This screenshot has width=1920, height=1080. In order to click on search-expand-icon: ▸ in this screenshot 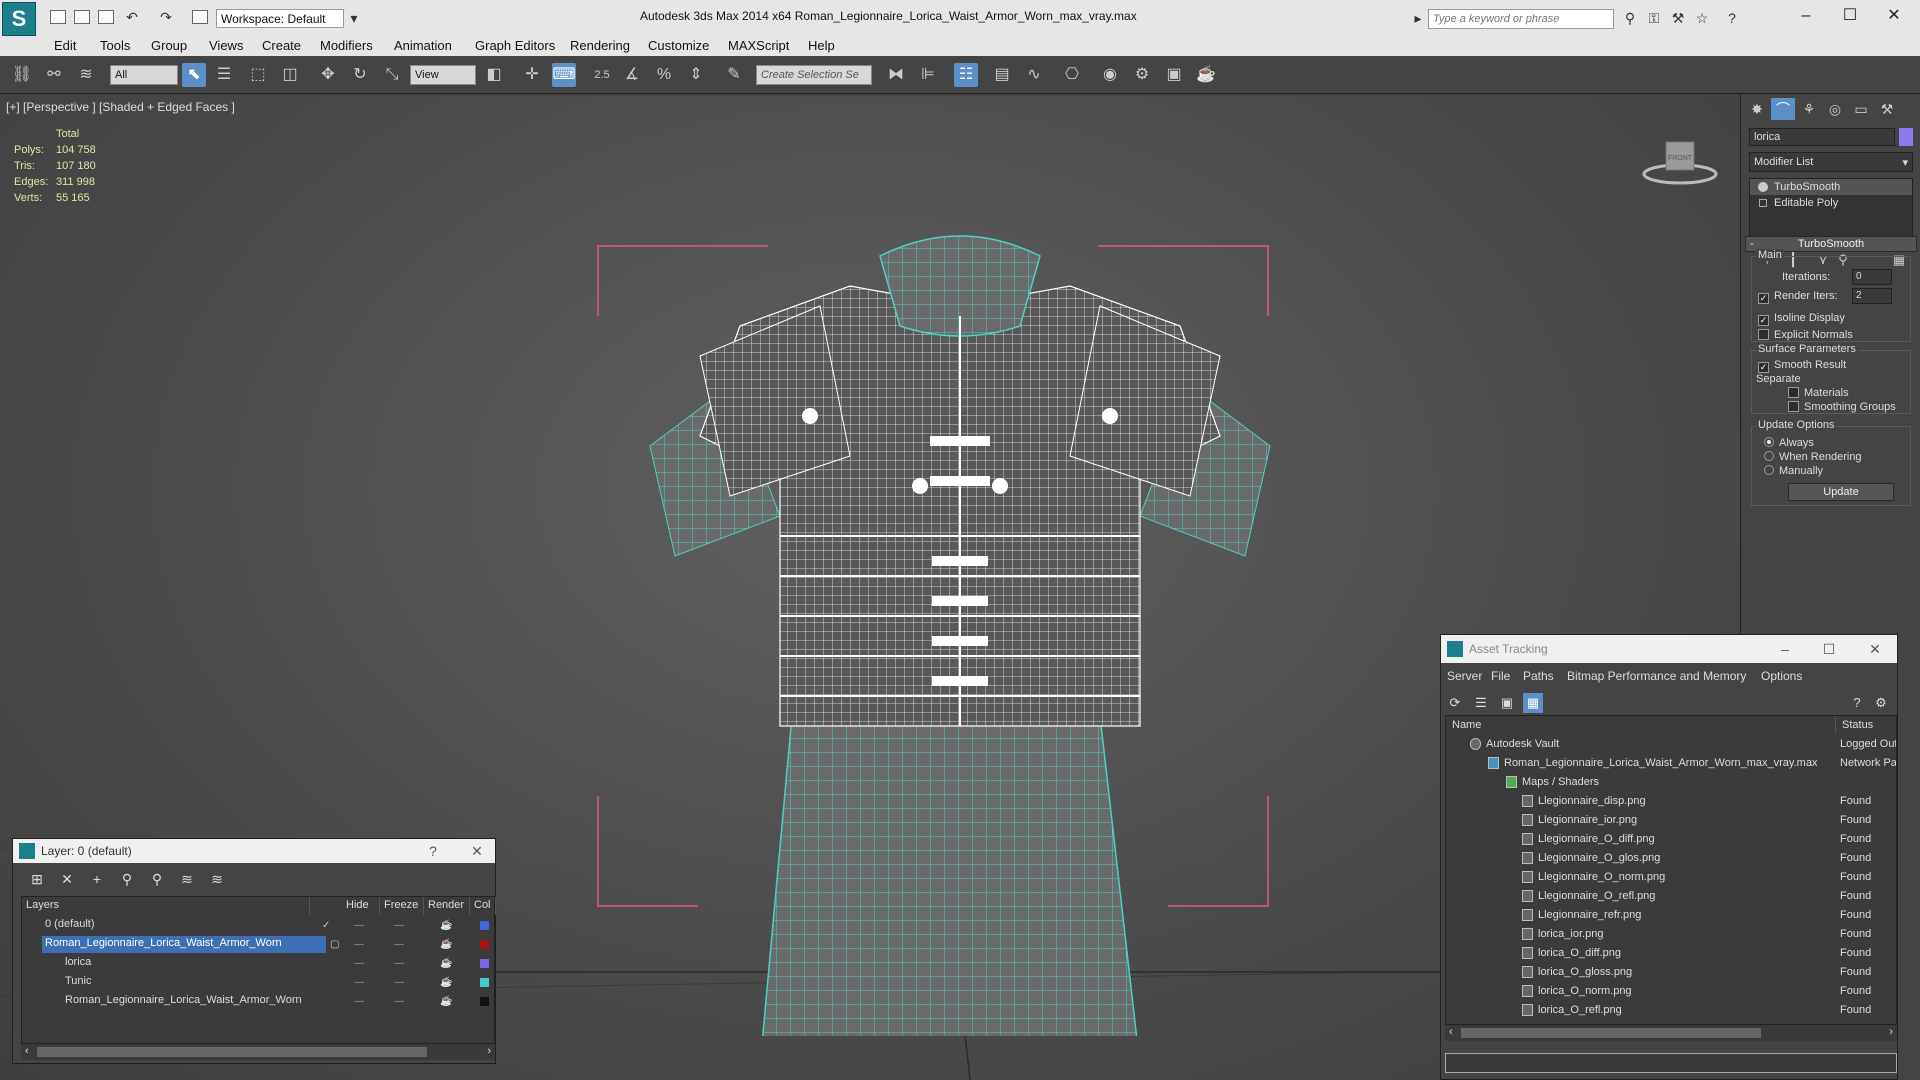, I will do `click(1418, 18)`.